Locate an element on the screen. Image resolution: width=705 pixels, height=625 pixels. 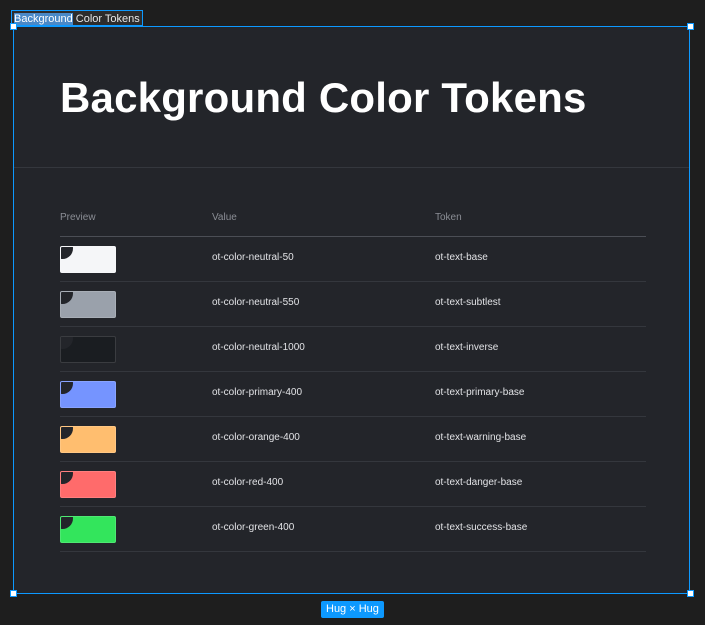
table-row: ot-color-neutral-1000 ot-text-inverse is located at coordinates (353, 349).